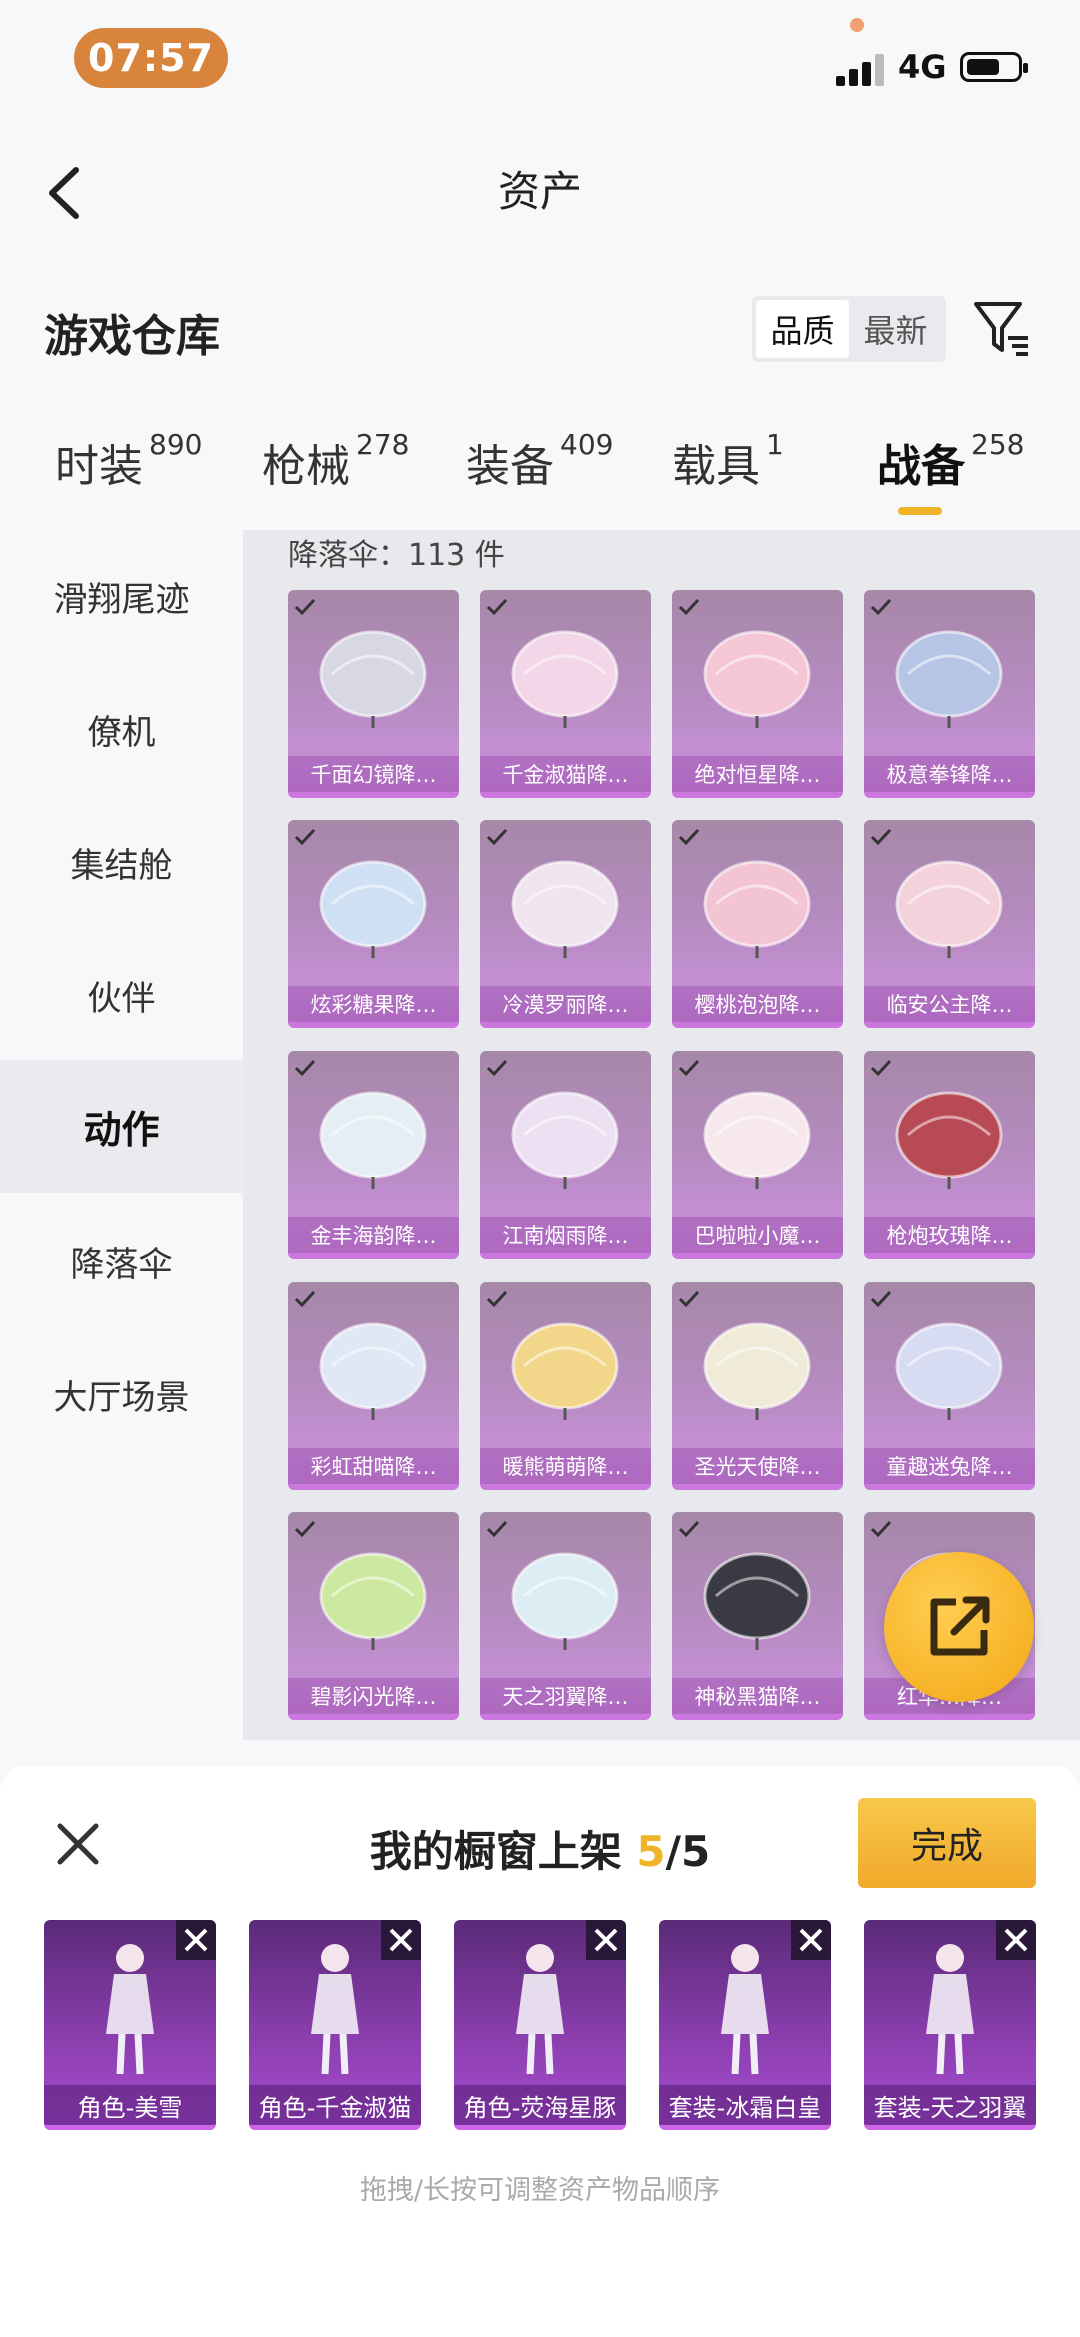  I want to click on cat-parachute-icon, so click(565, 679).